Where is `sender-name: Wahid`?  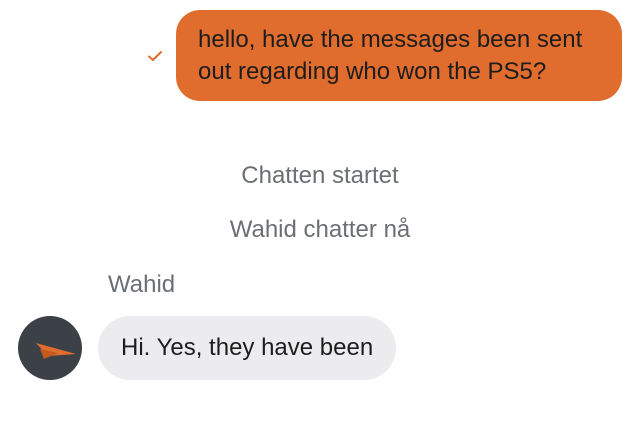 sender-name: Wahid is located at coordinates (142, 284).